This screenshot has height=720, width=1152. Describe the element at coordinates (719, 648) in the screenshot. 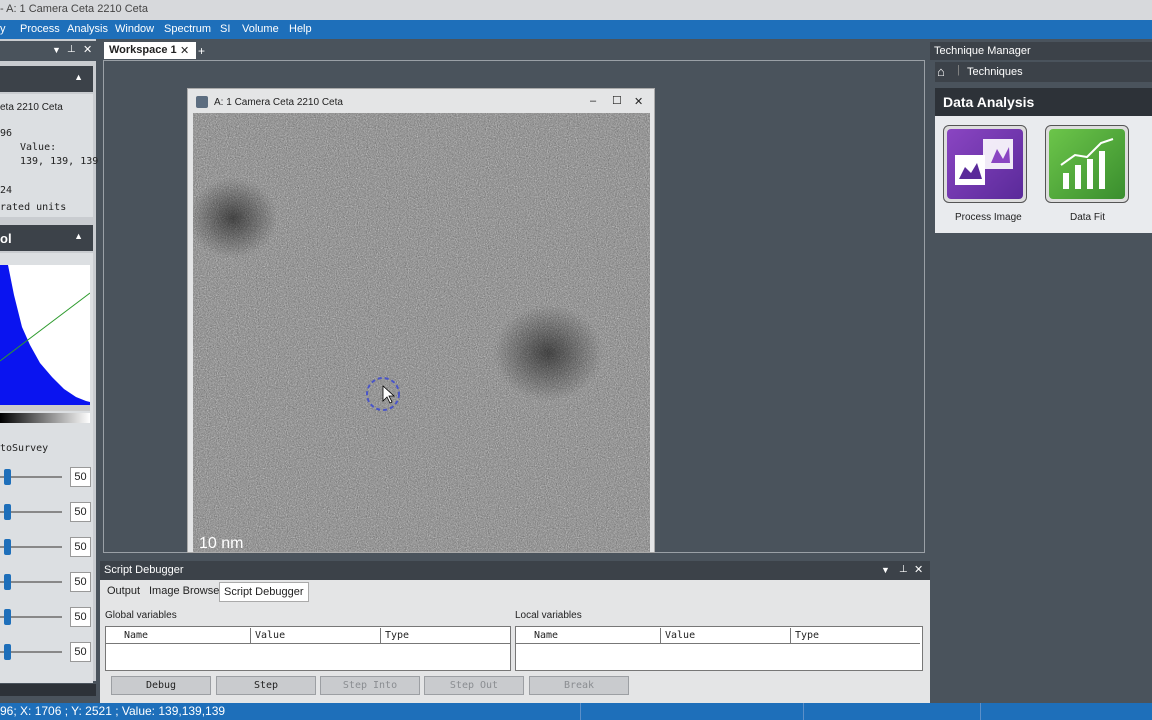

I see `local-variables-table: Name Value Type` at that location.